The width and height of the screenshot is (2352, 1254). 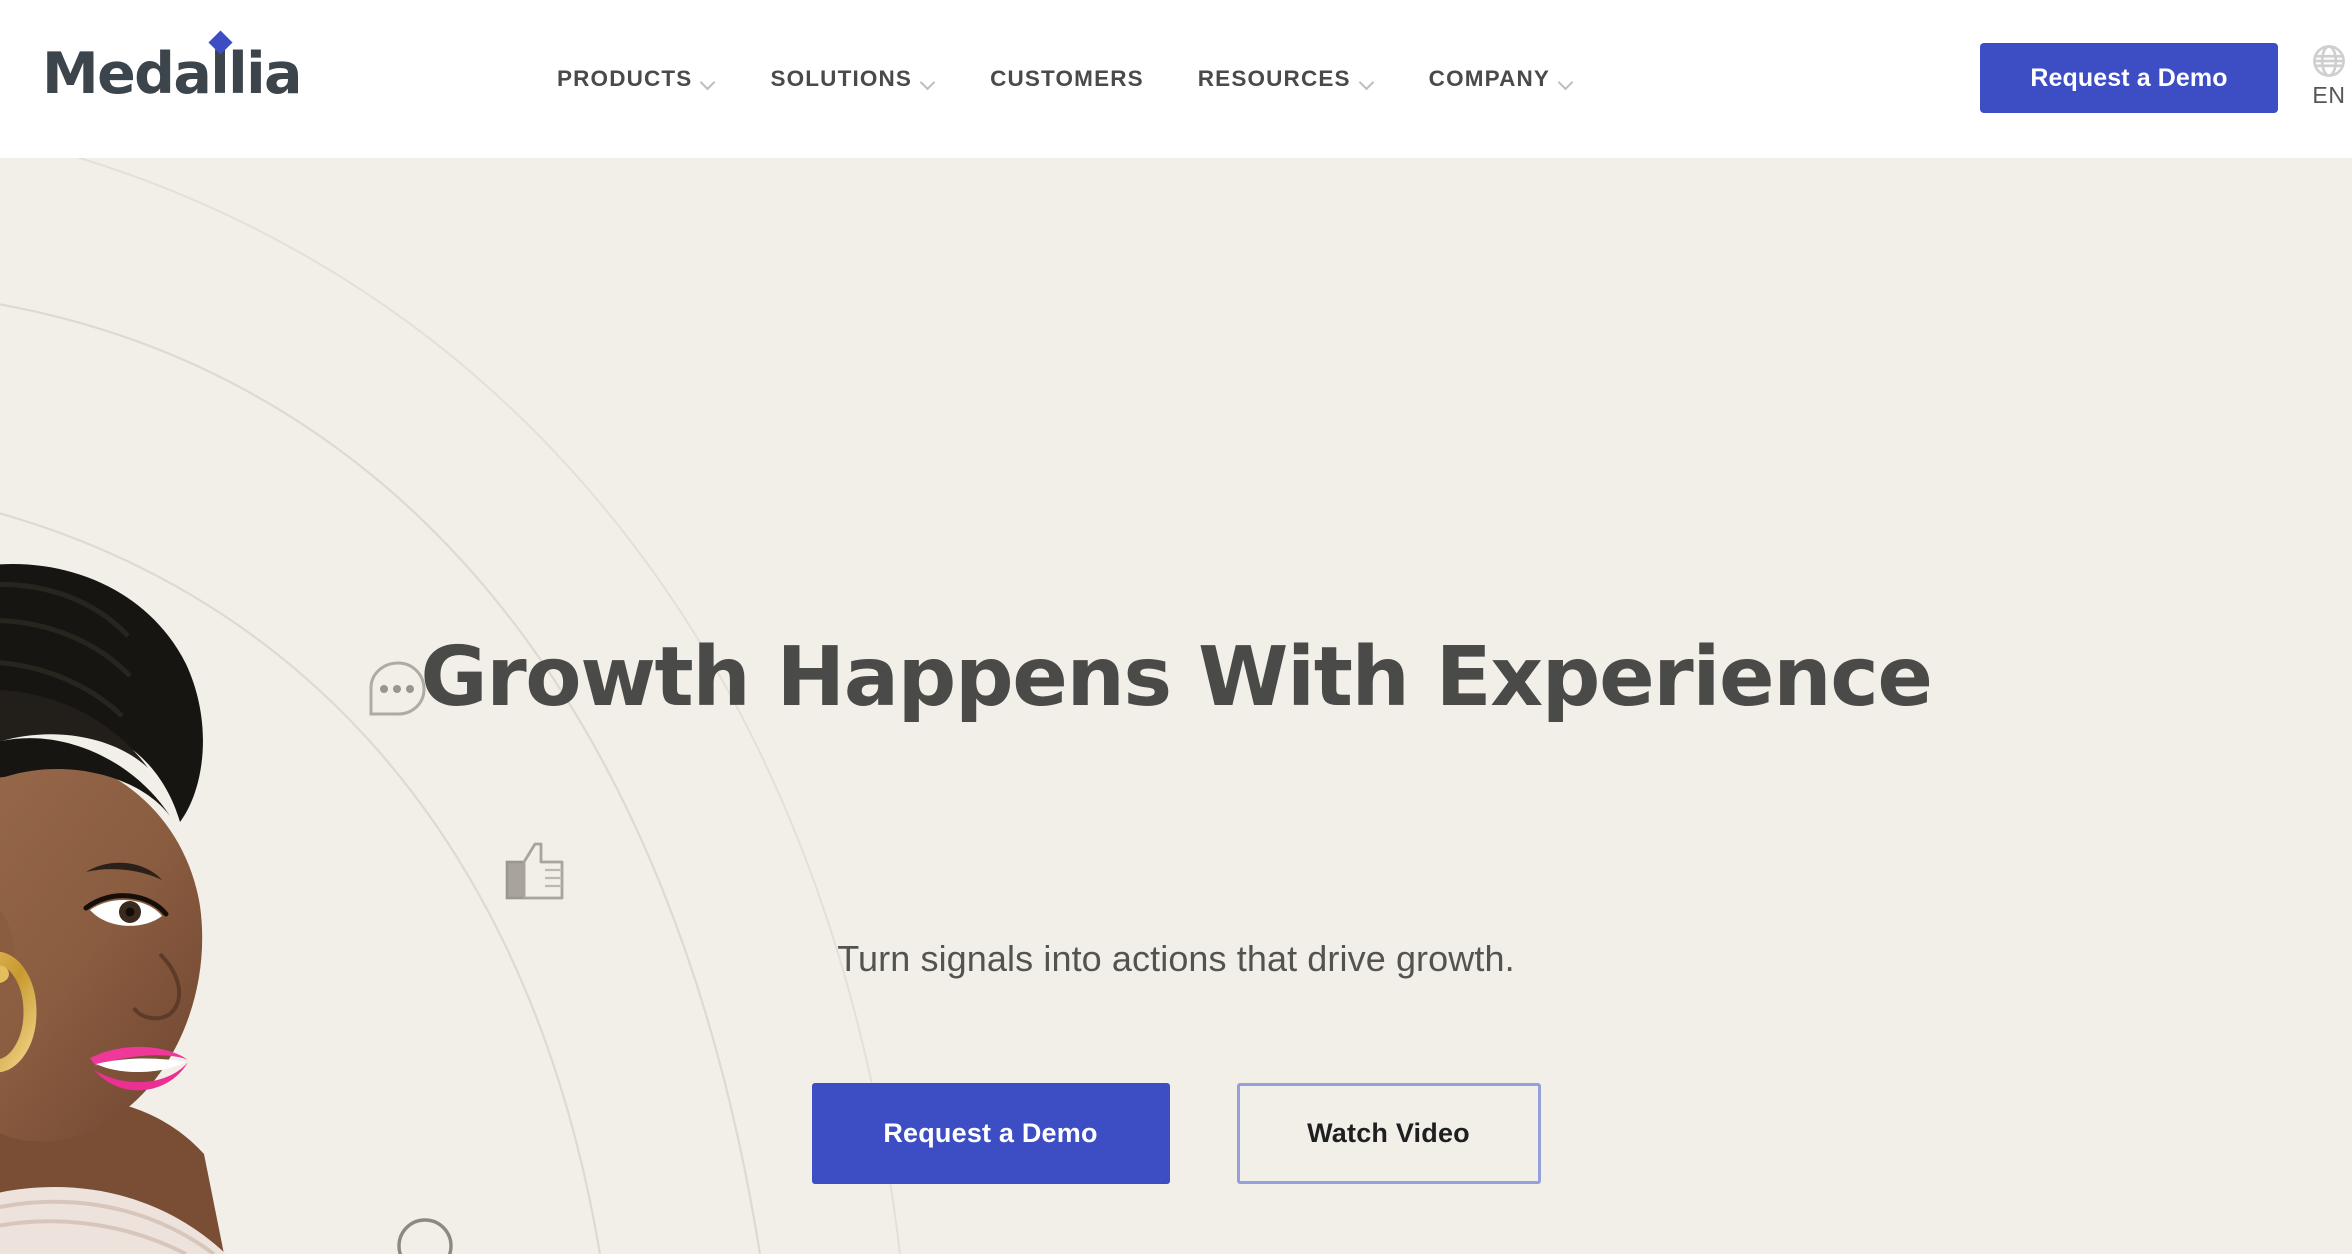 I want to click on hero-headline: Growth Happens With Experience, so click(x=1176, y=677).